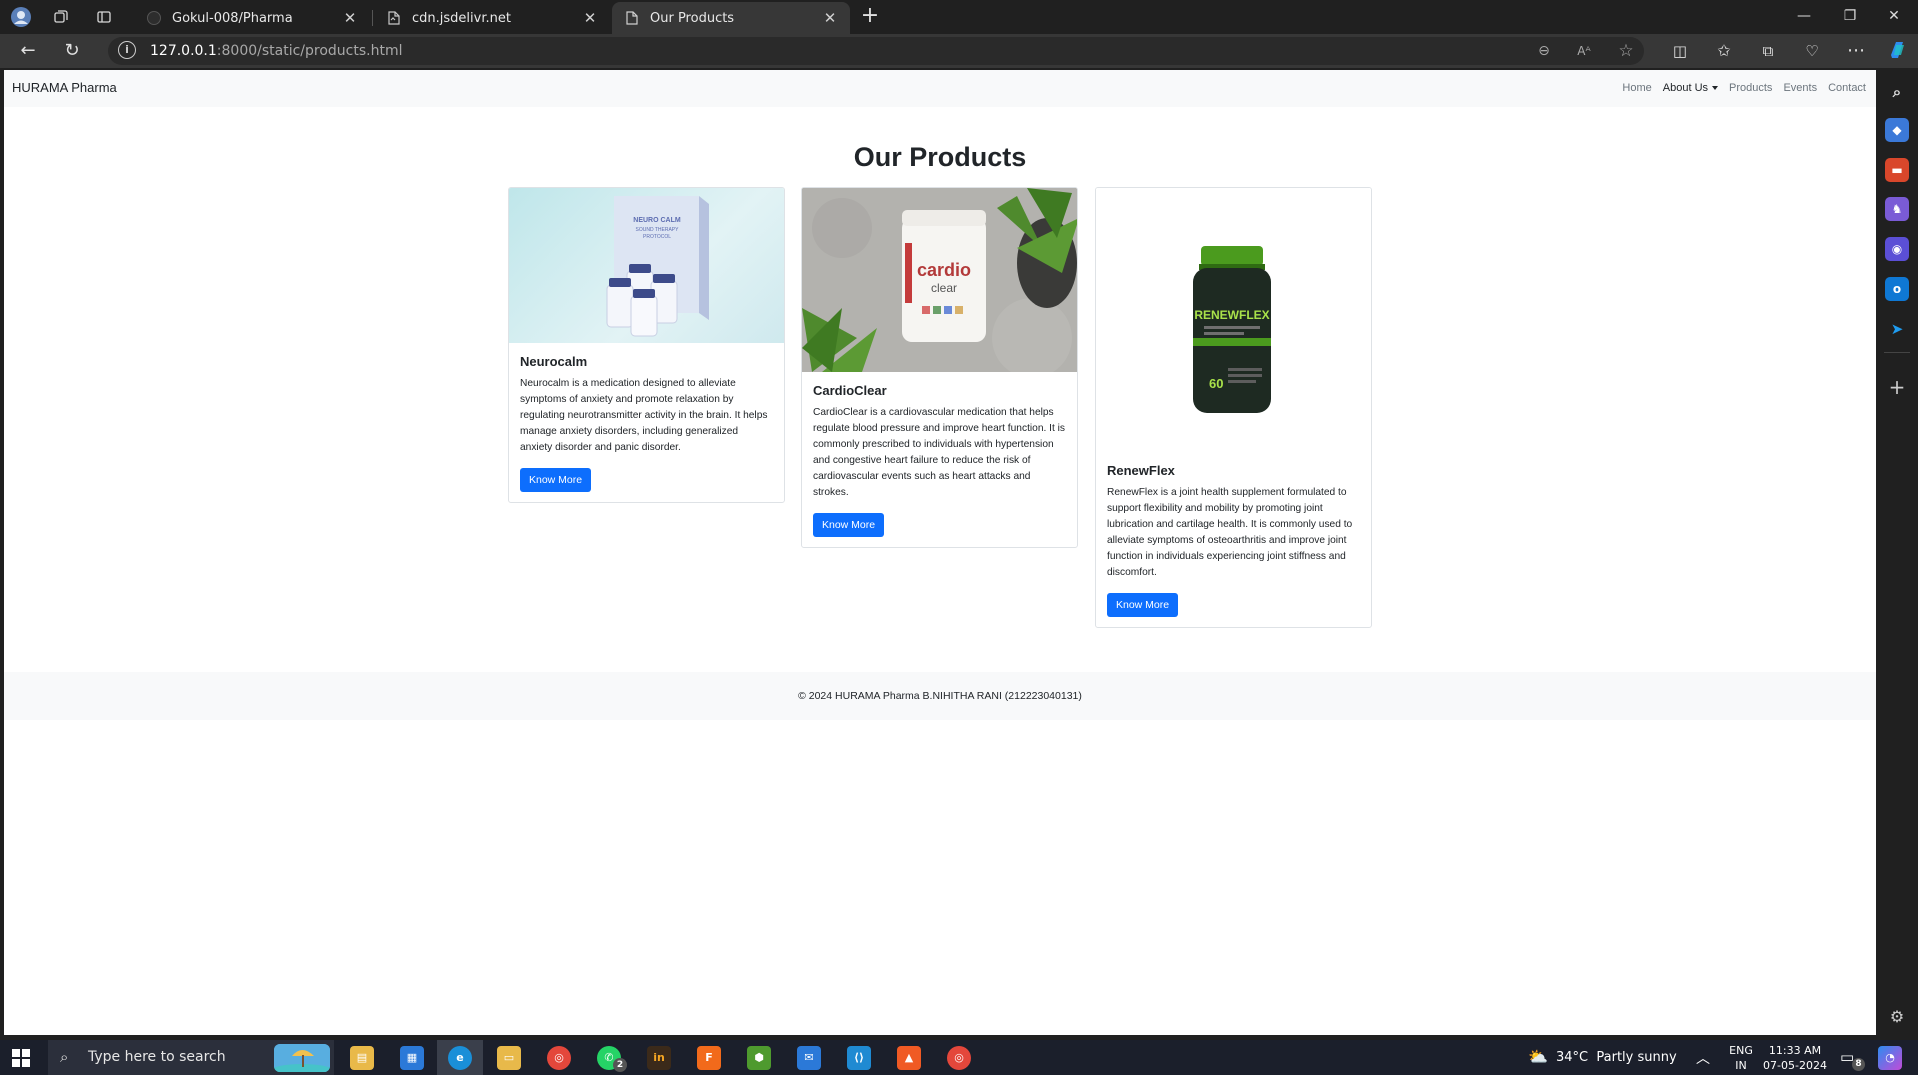 This screenshot has width=1918, height=1075. Describe the element at coordinates (1768, 51) in the screenshot. I see `collections-icon: ⧉` at that location.